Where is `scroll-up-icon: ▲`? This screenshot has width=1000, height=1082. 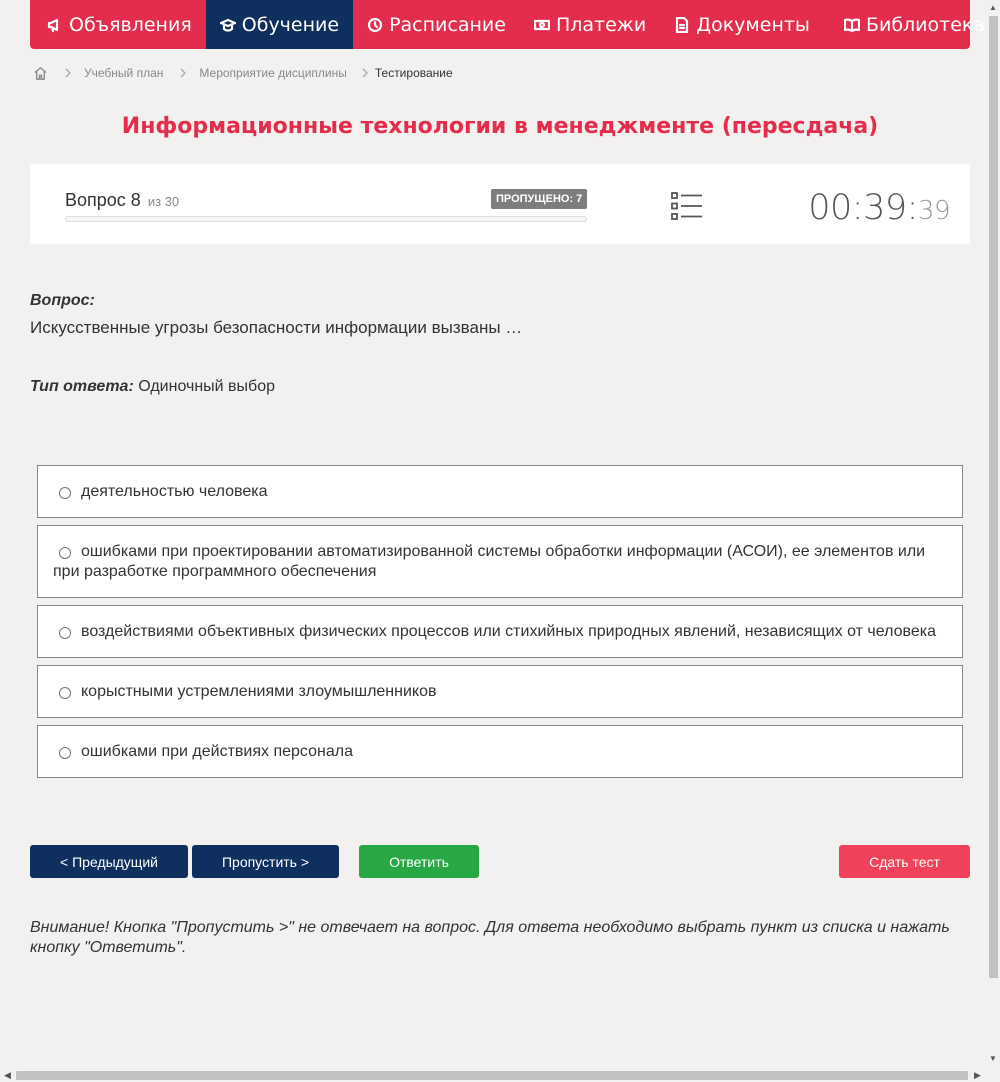 scroll-up-icon: ▲ is located at coordinates (993, 8).